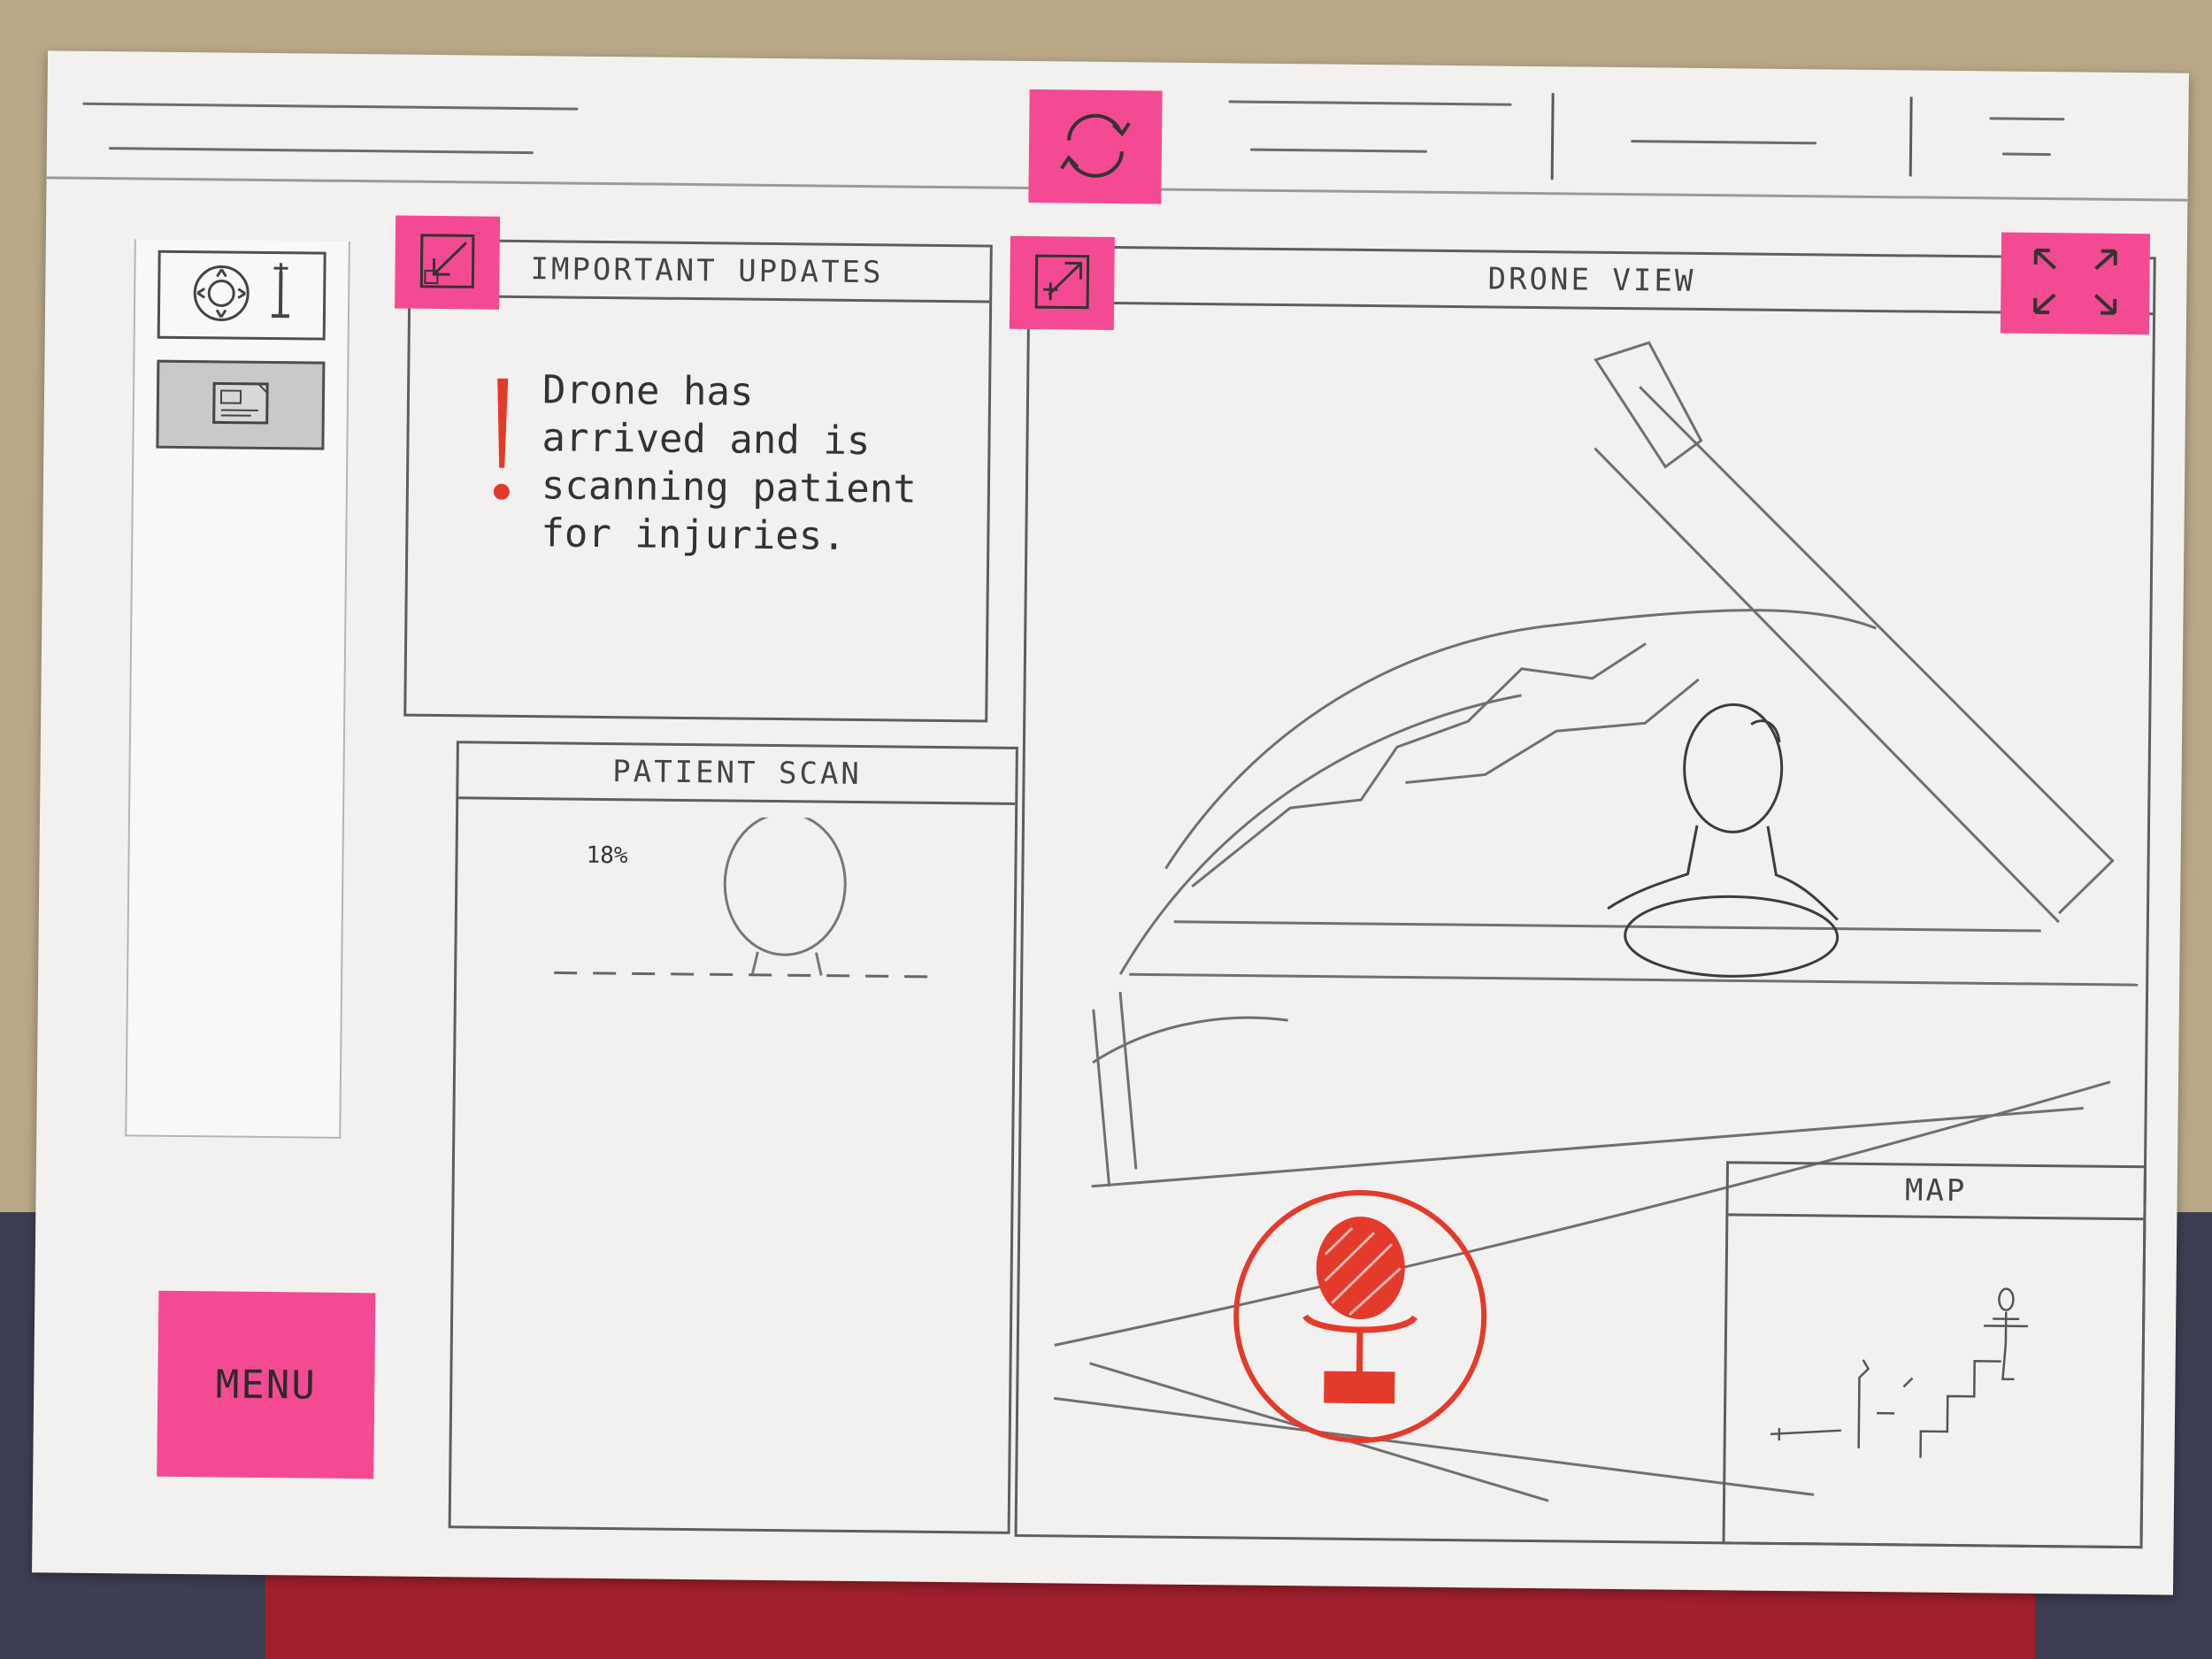 The height and width of the screenshot is (1659, 2212). I want to click on map-view, so click(1900, 1373).